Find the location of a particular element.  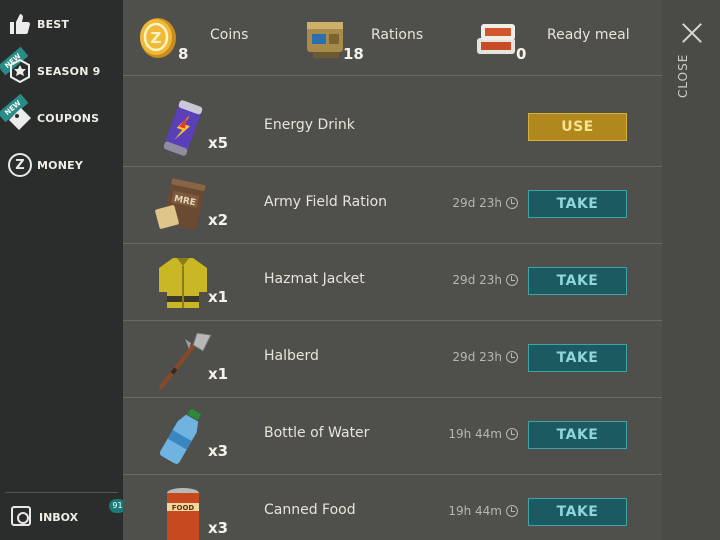

resource-rations: 18 Rations is located at coordinates (378, 38).